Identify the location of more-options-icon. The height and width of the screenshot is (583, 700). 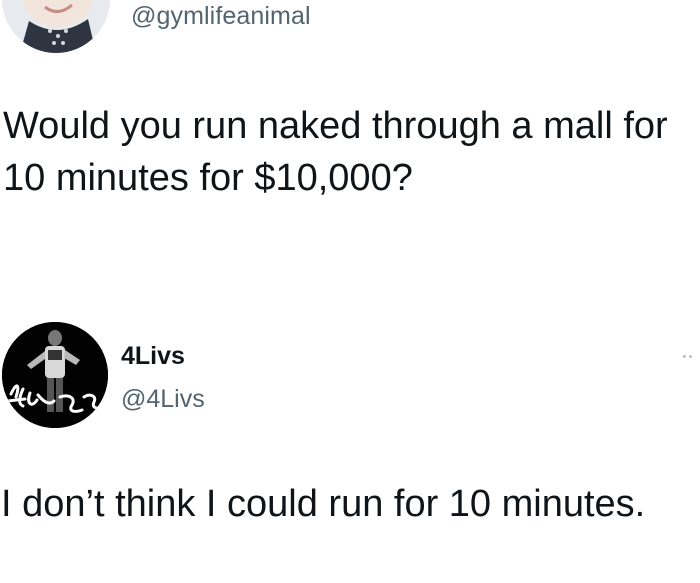
(690, 356).